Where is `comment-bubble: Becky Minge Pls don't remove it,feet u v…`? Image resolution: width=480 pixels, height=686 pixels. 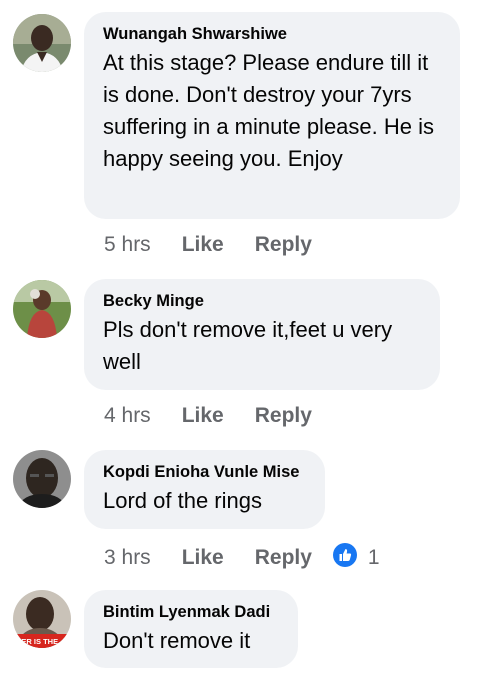 comment-bubble: Becky Minge Pls don't remove it,feet u v… is located at coordinates (262, 334).